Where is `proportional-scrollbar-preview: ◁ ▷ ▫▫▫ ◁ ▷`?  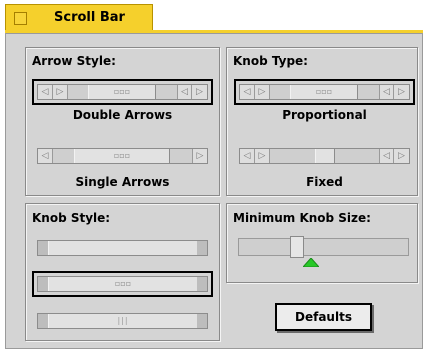
proportional-scrollbar-preview: ◁ ▷ ▫▫▫ ◁ ▷ is located at coordinates (324, 92).